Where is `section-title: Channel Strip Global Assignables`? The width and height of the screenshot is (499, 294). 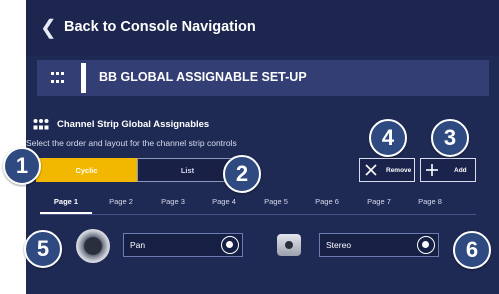
section-title: Channel Strip Global Assignables is located at coordinates (133, 124).